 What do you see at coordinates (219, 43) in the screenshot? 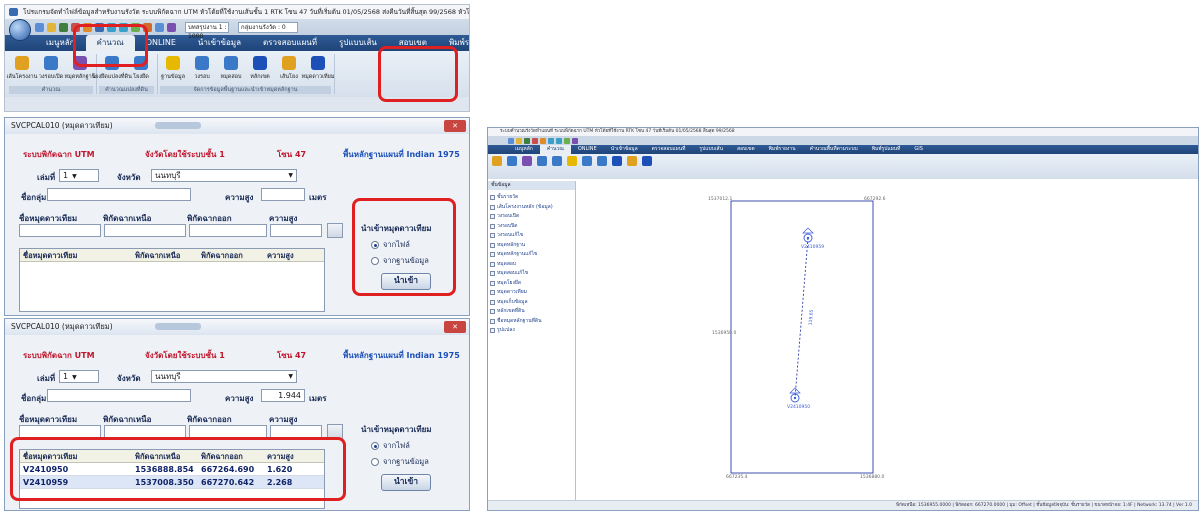
I see `ribbon-tab: นำเข้าข้อมูล` at bounding box center [219, 43].